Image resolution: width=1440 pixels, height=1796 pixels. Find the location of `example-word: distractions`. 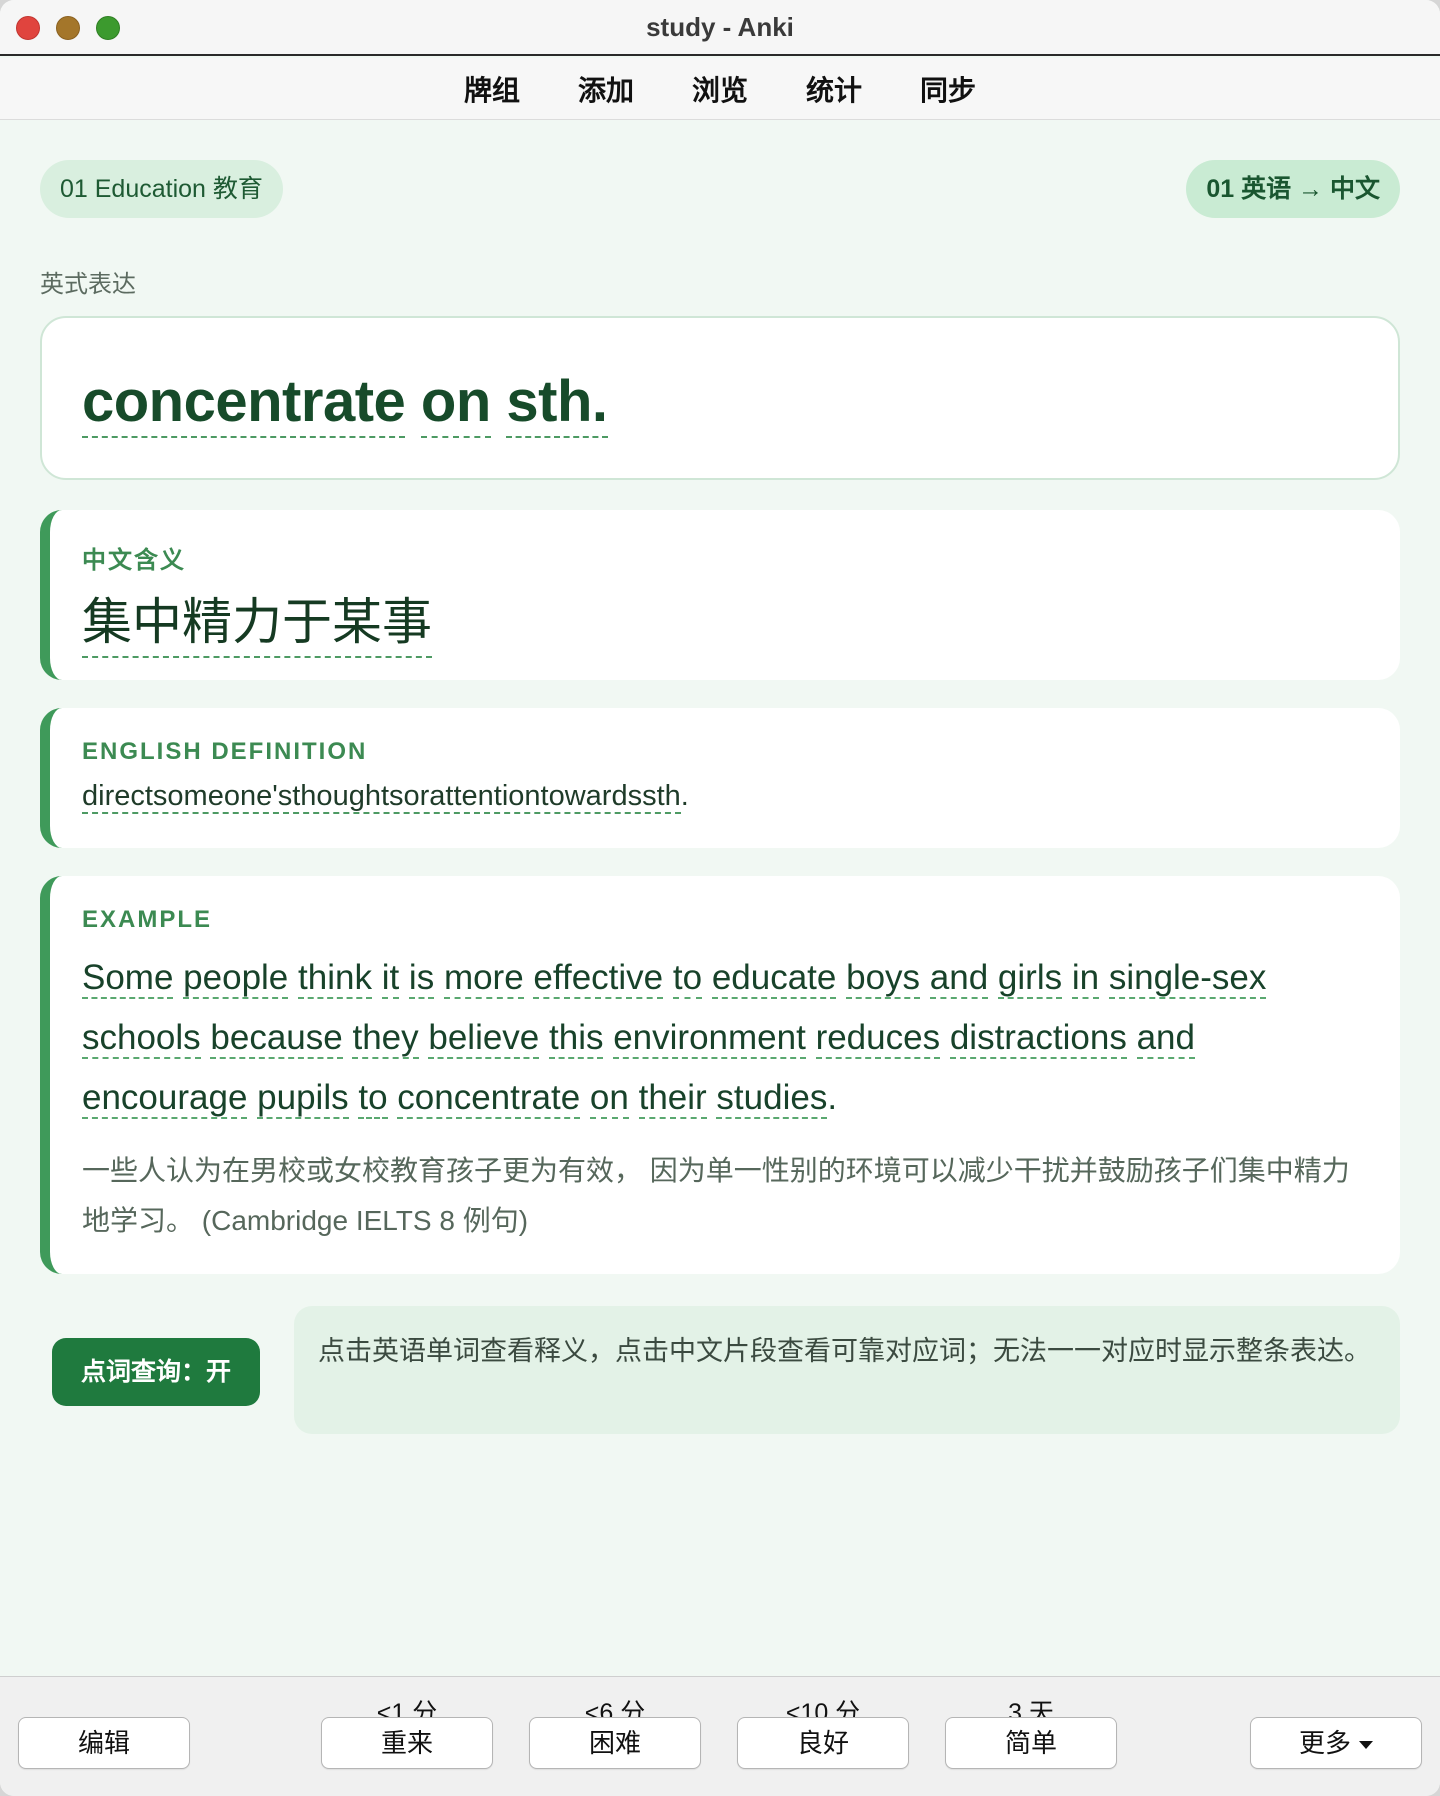

example-word: distractions is located at coordinates (1038, 1038).